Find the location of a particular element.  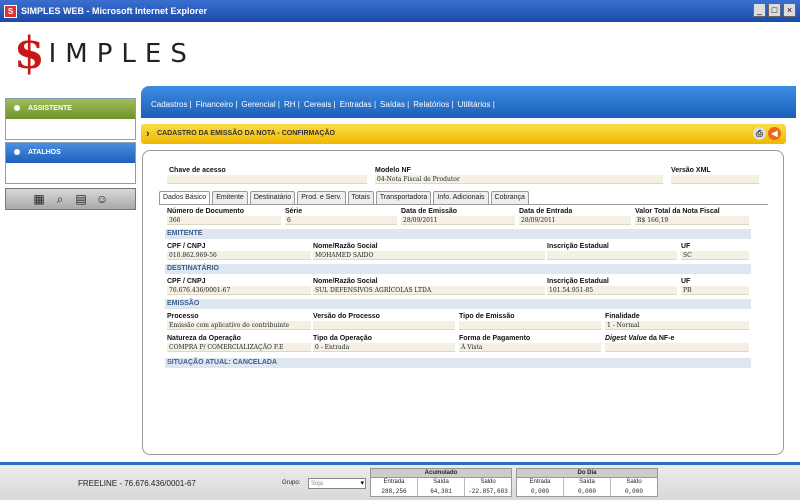

dodia-entrada-header: Entrada is located at coordinates (540, 482).